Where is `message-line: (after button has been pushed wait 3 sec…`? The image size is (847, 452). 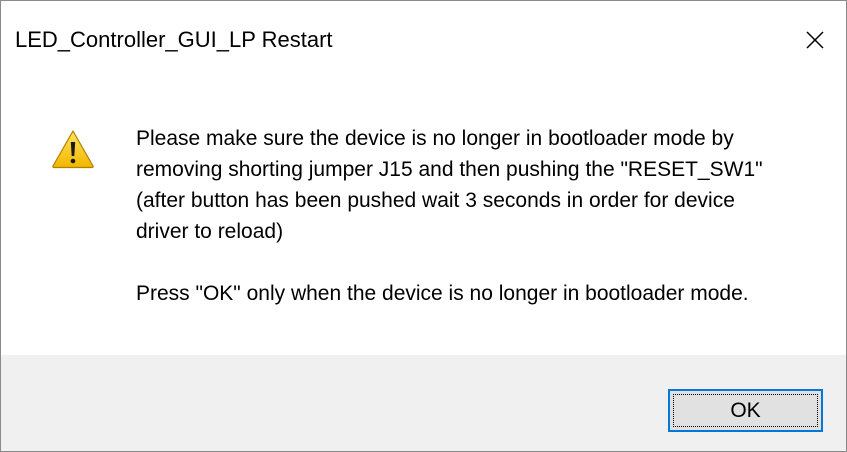 message-line: (after button has been pushed wait 3 sec… is located at coordinates (435, 200).